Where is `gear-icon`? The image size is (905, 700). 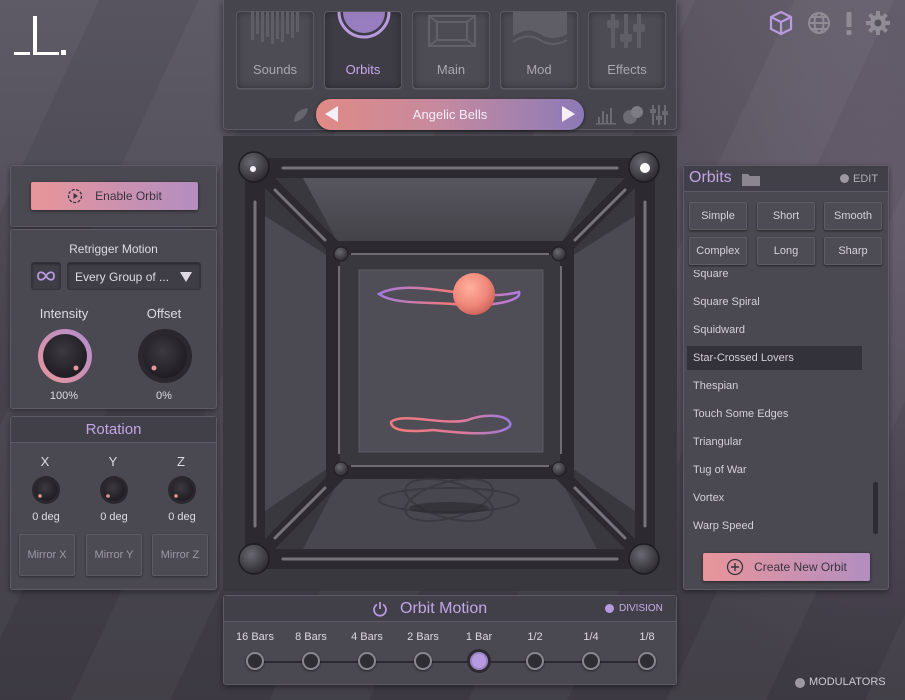
gear-icon is located at coordinates (878, 23).